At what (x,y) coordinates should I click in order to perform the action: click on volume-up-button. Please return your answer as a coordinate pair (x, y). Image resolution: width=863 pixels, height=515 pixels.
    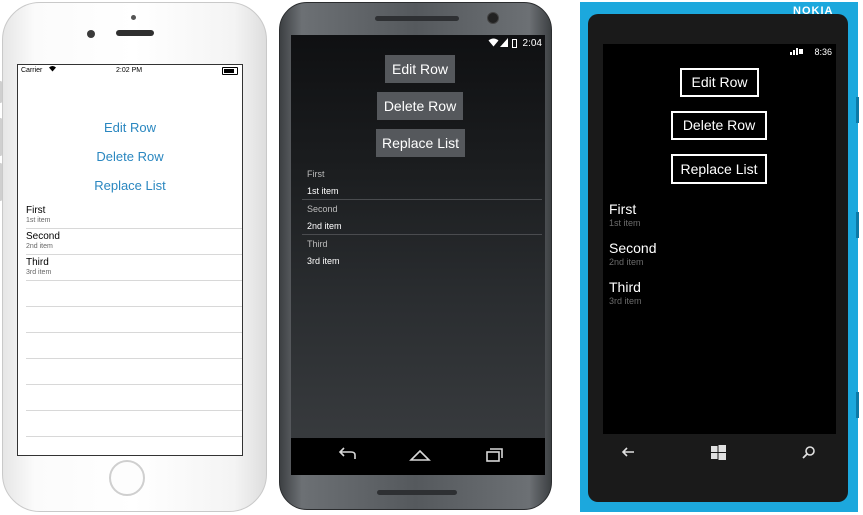
    Looking at the image, I should click on (1, 137).